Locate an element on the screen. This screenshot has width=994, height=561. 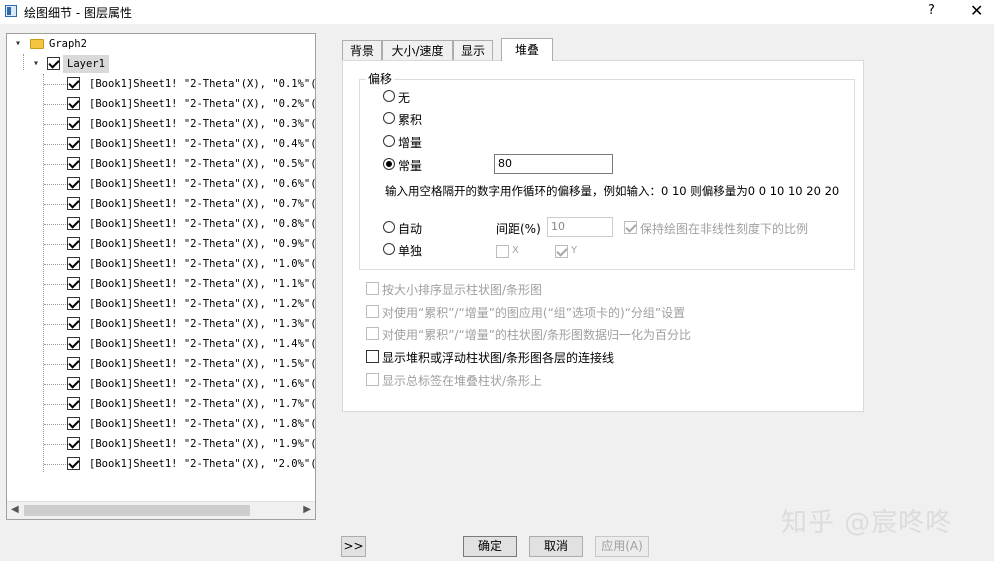
show-lines-checkbox is located at coordinates (372, 356).